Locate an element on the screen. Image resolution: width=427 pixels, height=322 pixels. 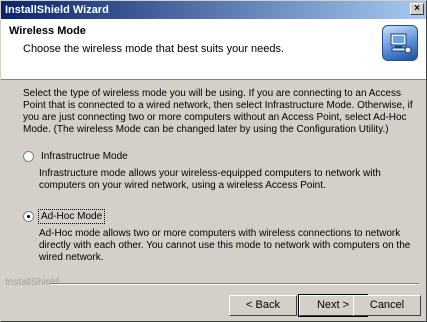
footer-divider is located at coordinates (234, 284).